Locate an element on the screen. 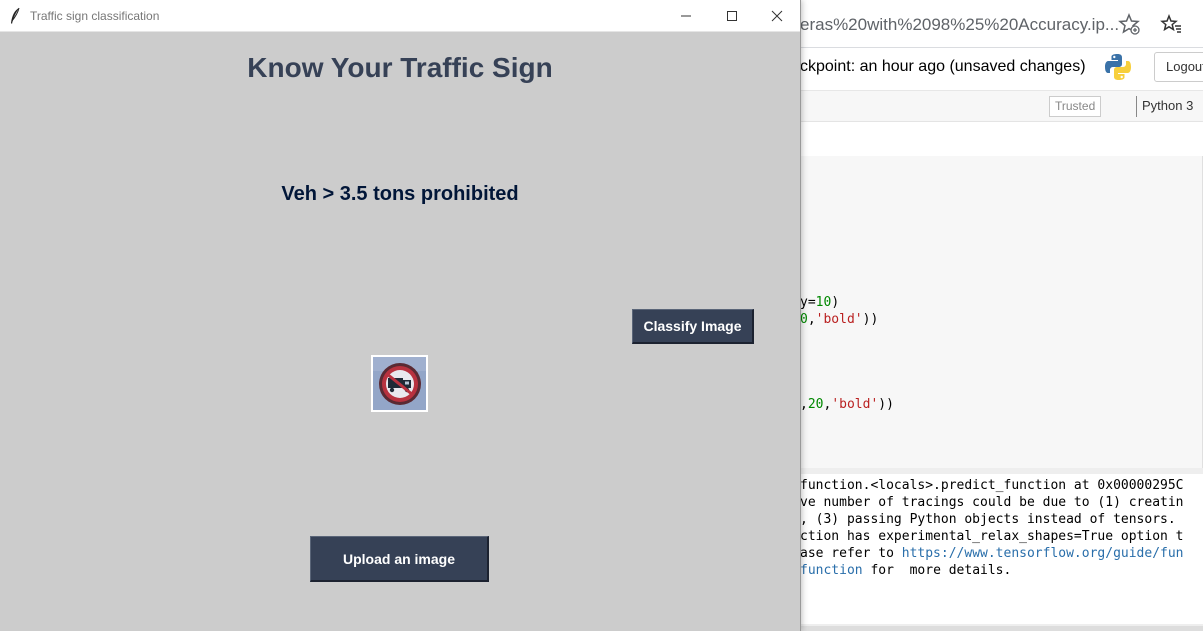 The image size is (1203, 631). close-button is located at coordinates (777, 16).